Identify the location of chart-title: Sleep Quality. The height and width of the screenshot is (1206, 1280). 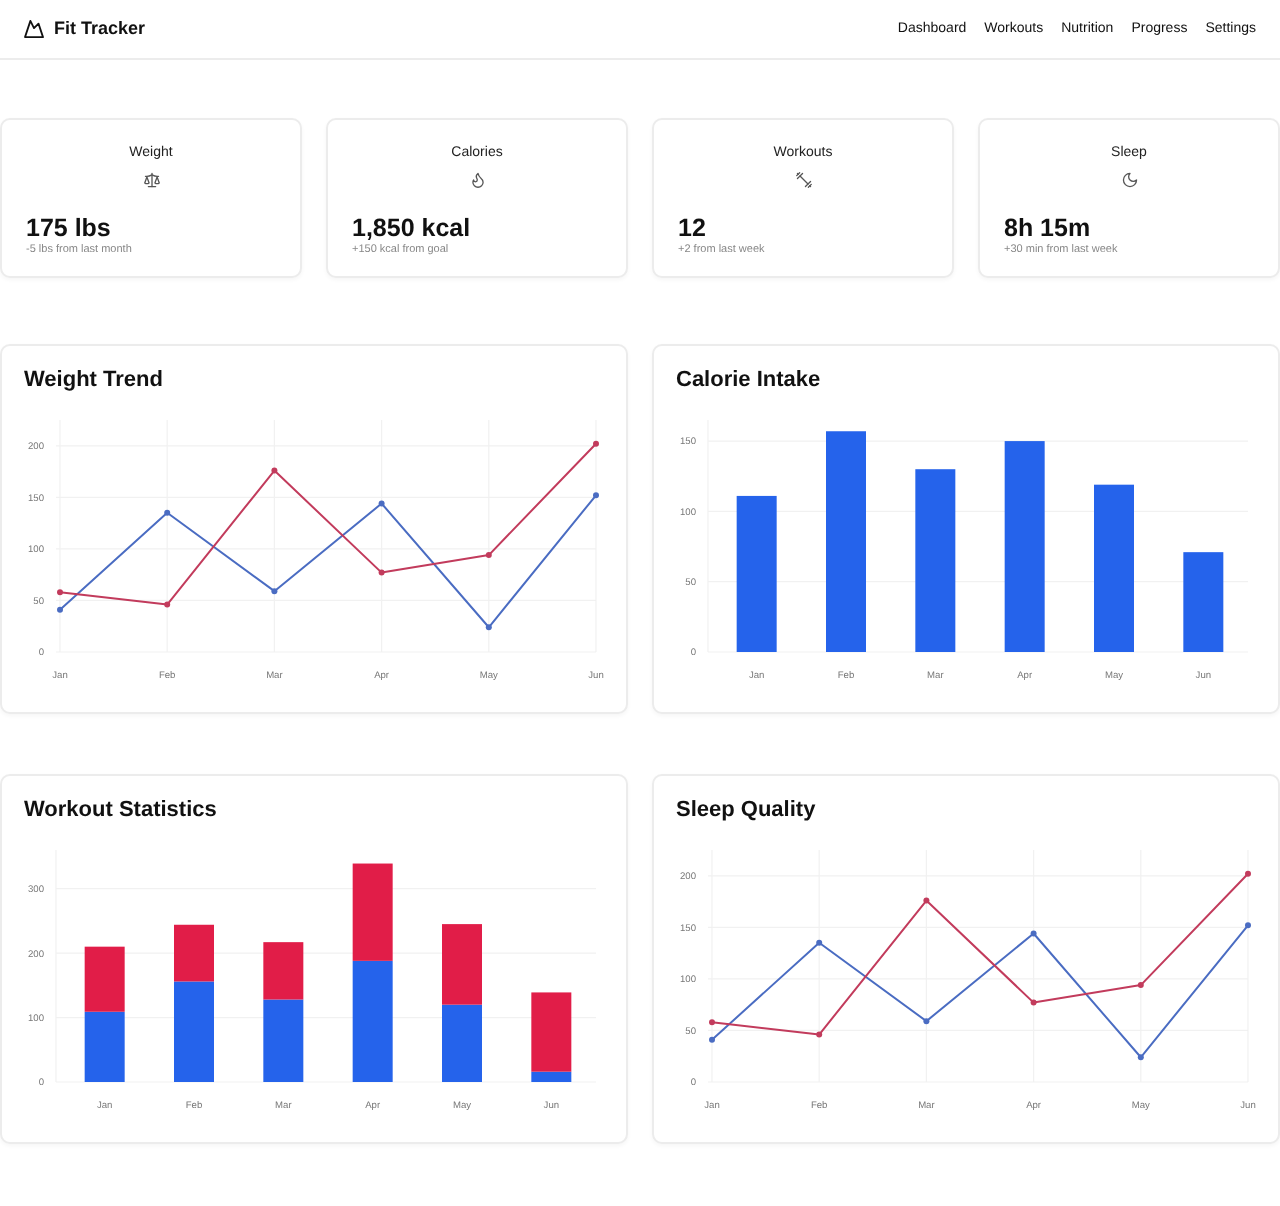
(747, 811).